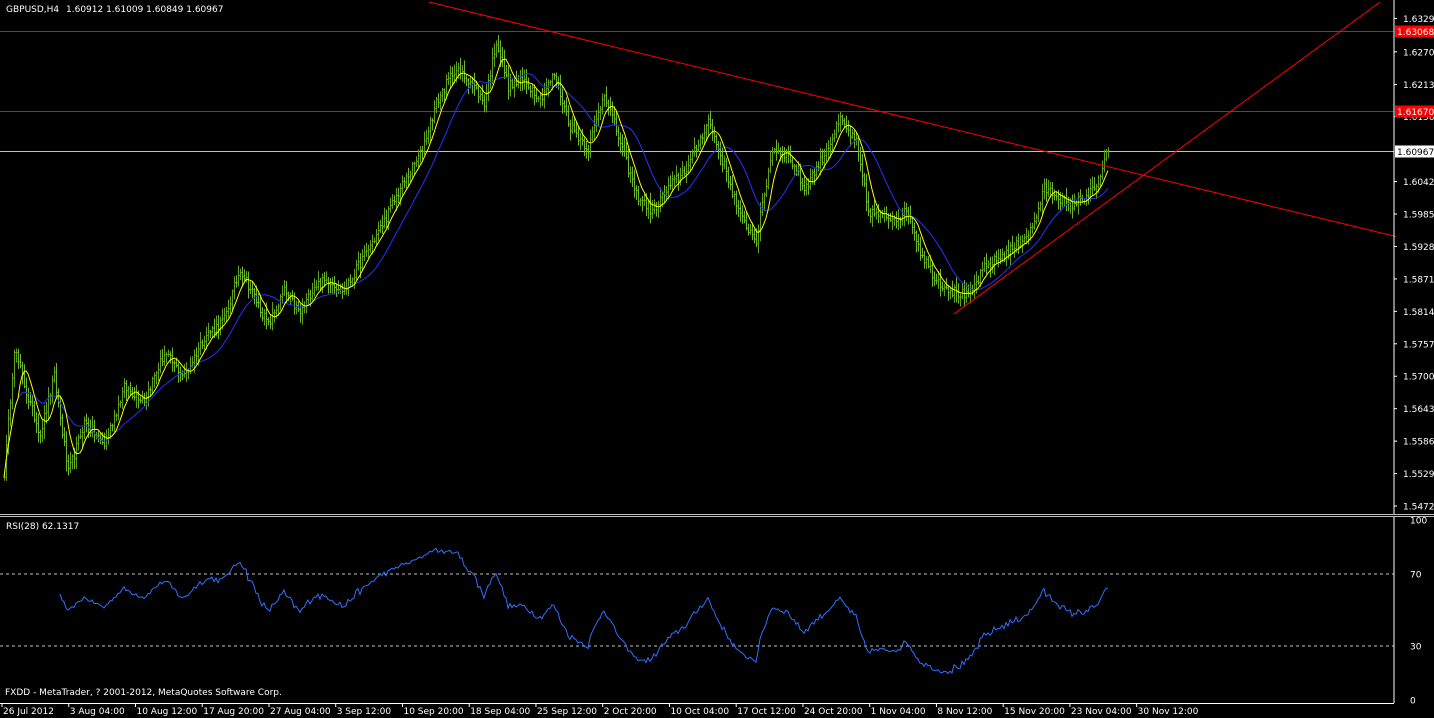  Describe the element at coordinates (898, 712) in the screenshot. I see `time-tick-label: 1 Nov 04:00` at that location.